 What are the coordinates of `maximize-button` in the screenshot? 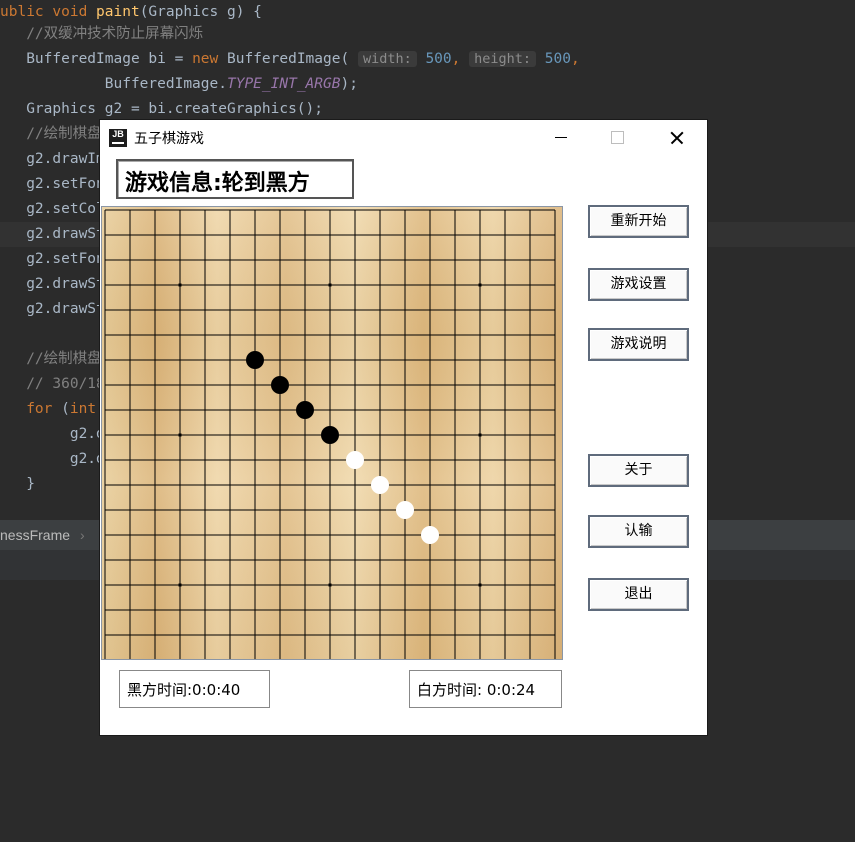 It's located at (617, 138).